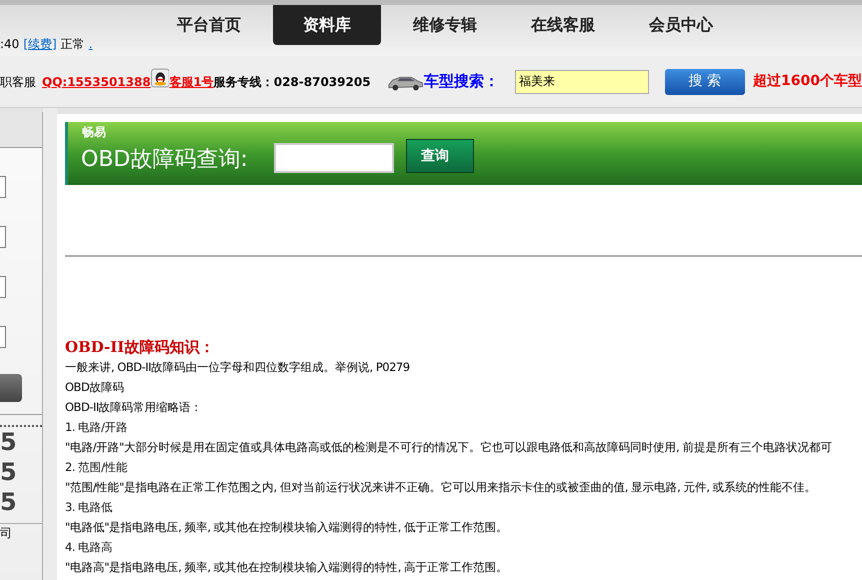 This screenshot has height=580, width=862. What do you see at coordinates (209, 25) in the screenshot?
I see `nav-tab: 平台首页` at bounding box center [209, 25].